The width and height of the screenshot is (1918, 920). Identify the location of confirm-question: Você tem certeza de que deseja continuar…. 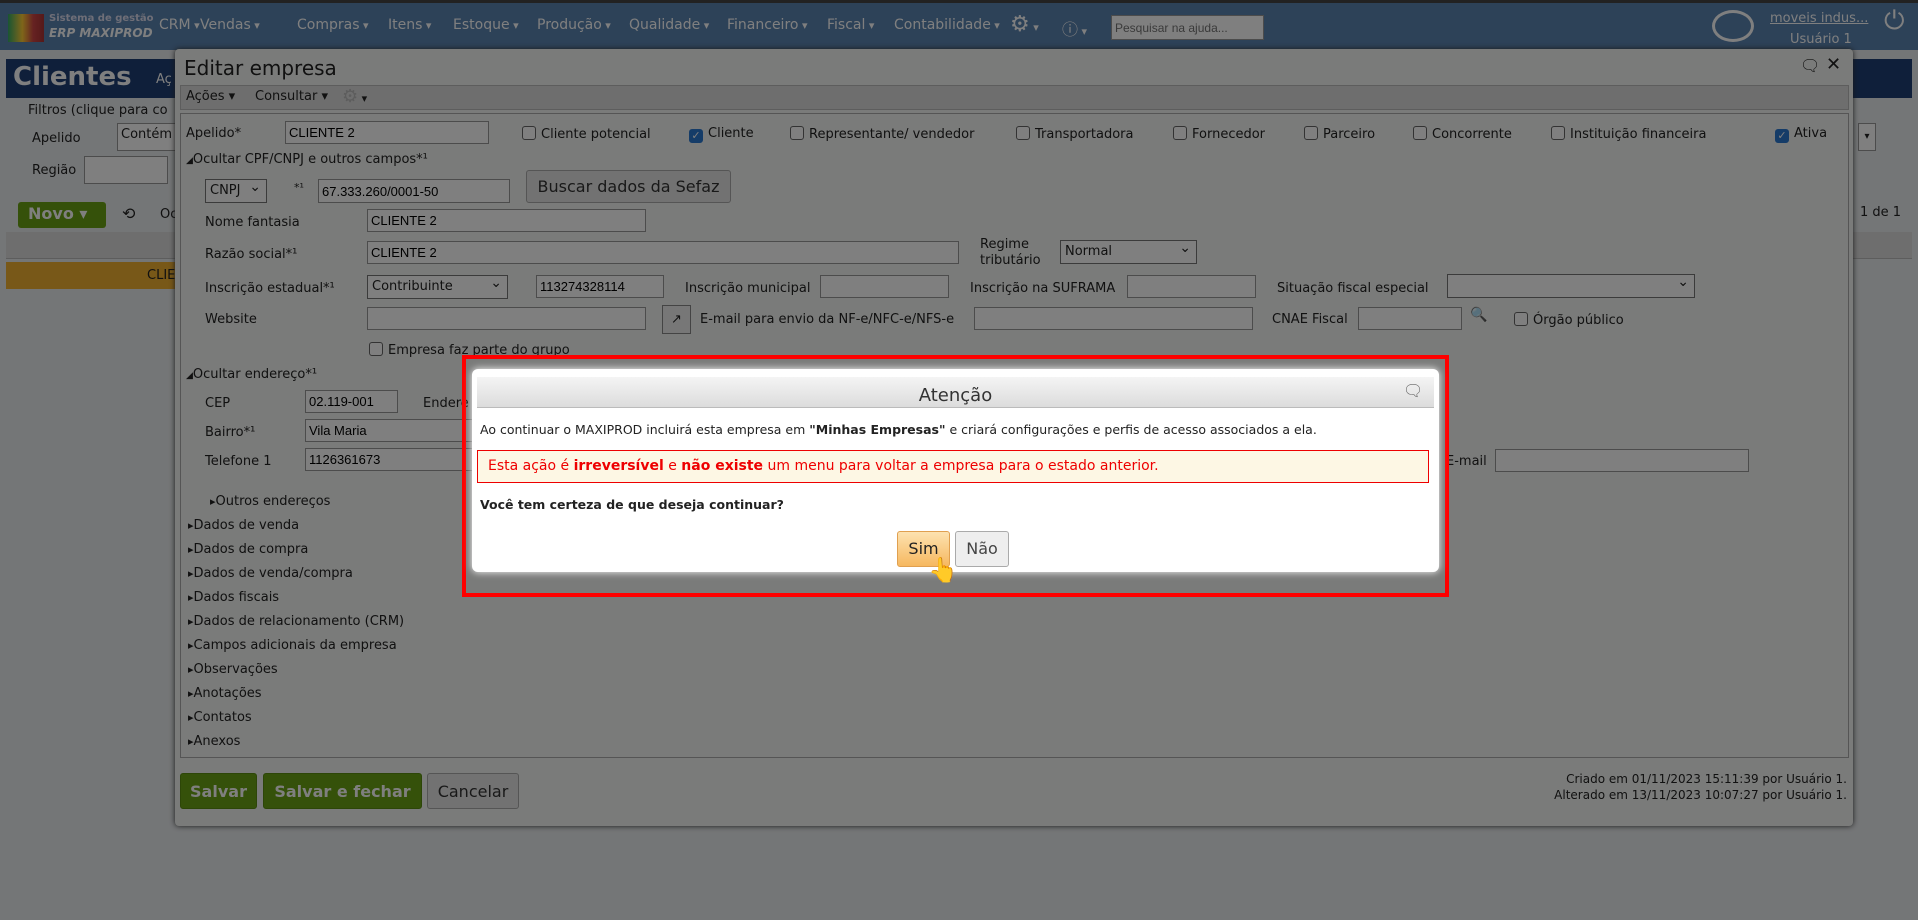
(632, 504).